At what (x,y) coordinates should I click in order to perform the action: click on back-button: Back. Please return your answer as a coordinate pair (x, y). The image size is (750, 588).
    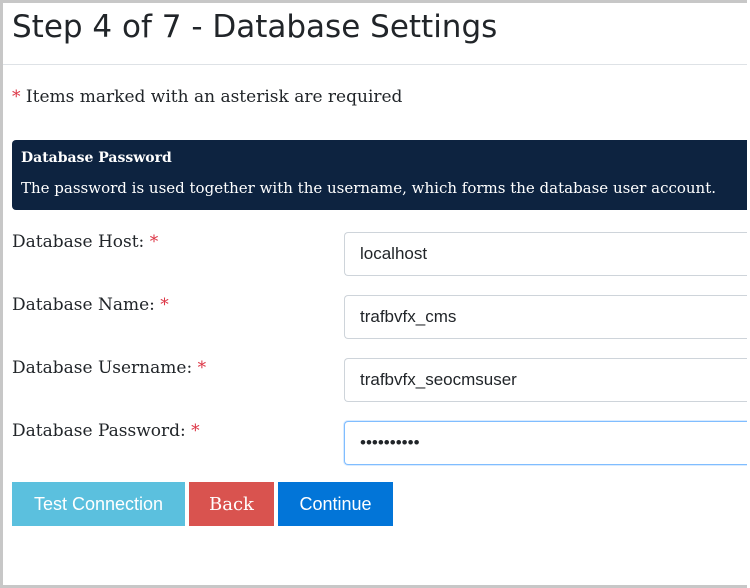
    Looking at the image, I should click on (231, 504).